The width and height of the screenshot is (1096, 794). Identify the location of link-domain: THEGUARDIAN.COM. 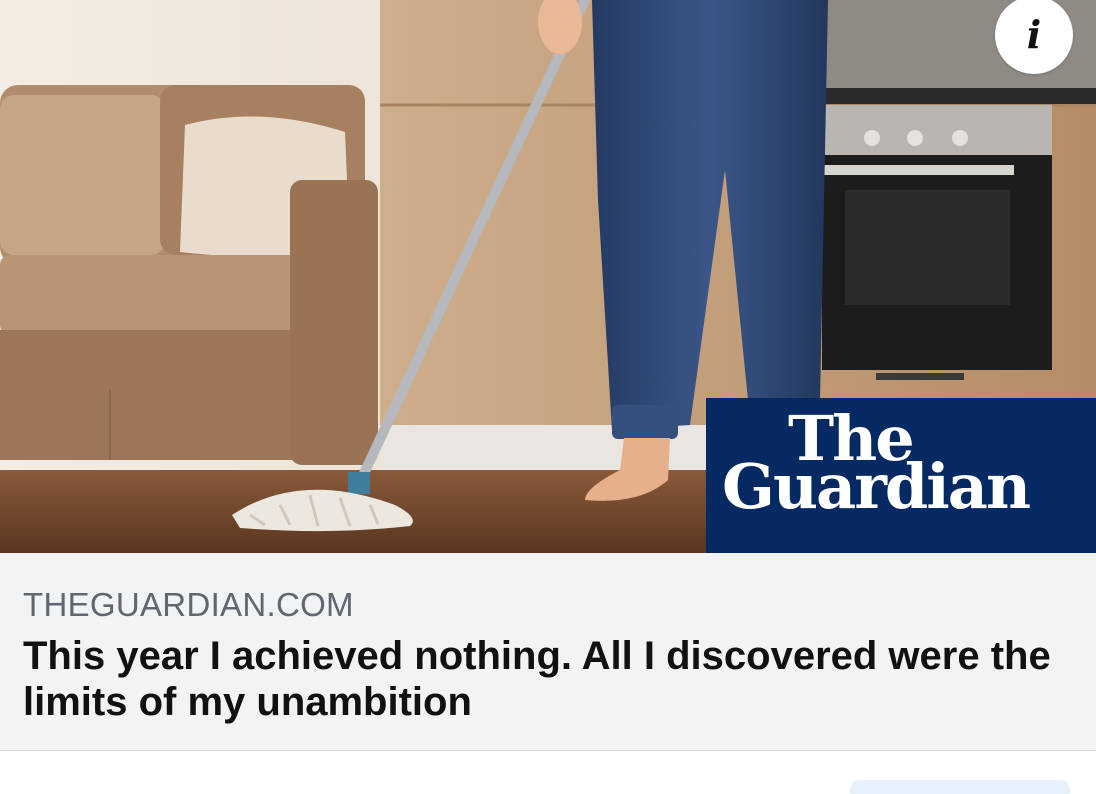
(188, 604).